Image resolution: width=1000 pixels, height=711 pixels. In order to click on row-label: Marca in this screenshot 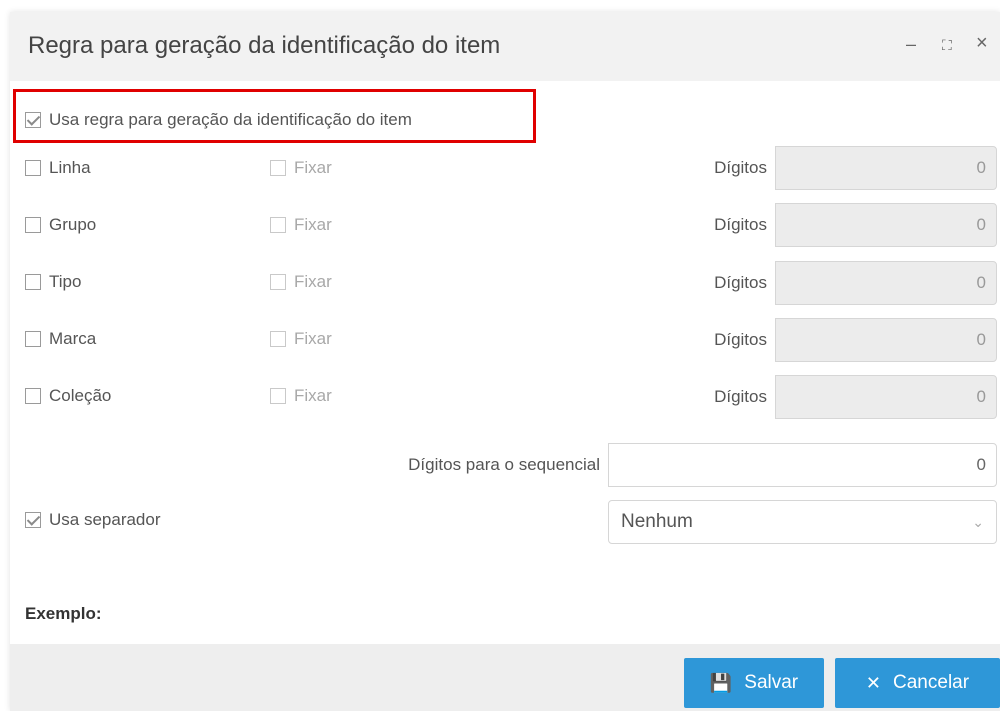, I will do `click(73, 338)`.